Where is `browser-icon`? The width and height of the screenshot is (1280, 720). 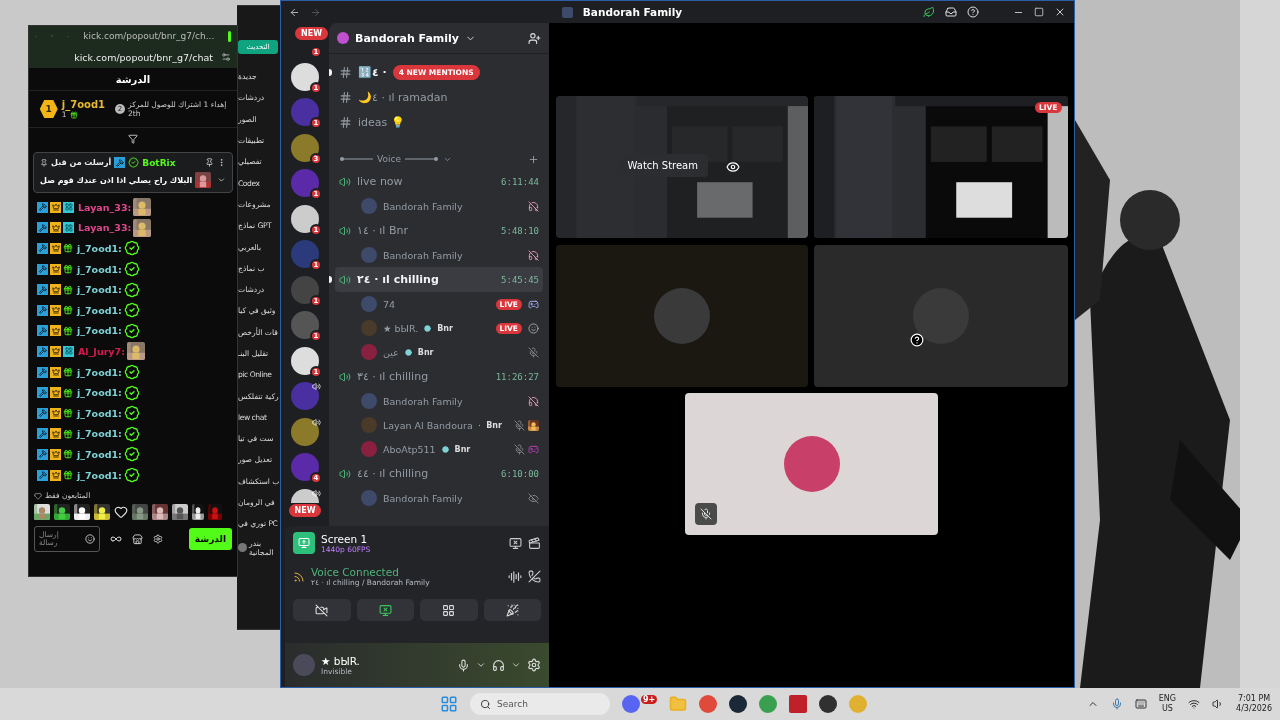 browser-icon is located at coordinates (708, 704).